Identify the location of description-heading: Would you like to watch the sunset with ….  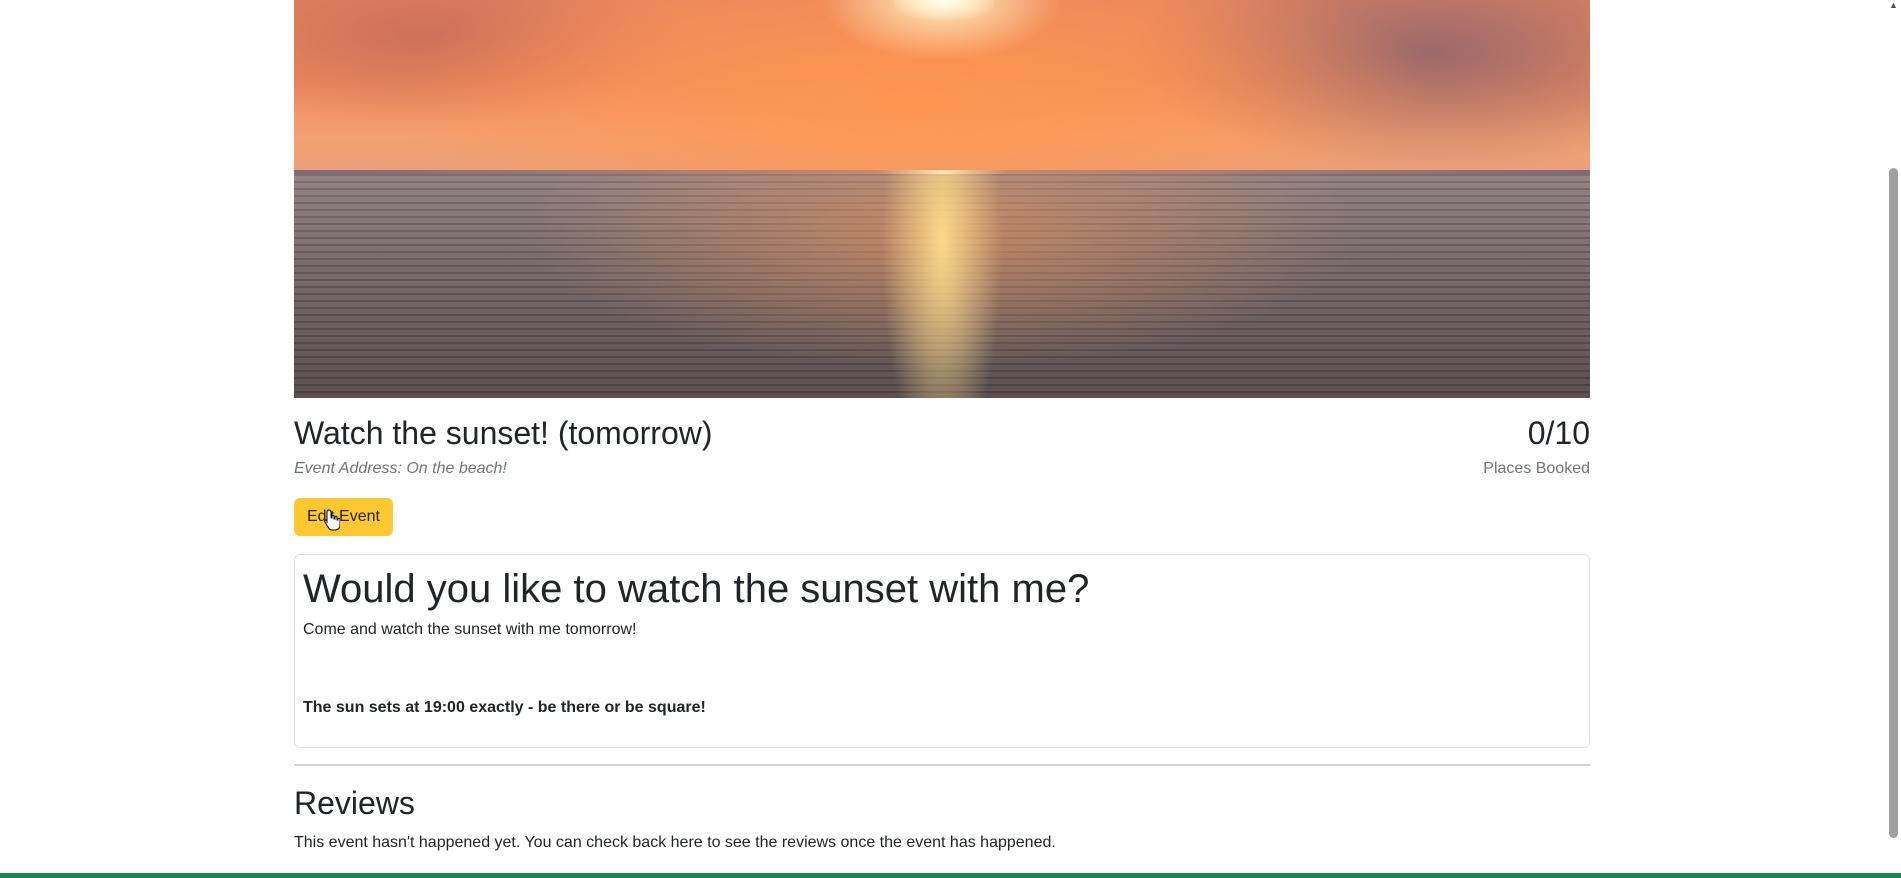
(696, 589).